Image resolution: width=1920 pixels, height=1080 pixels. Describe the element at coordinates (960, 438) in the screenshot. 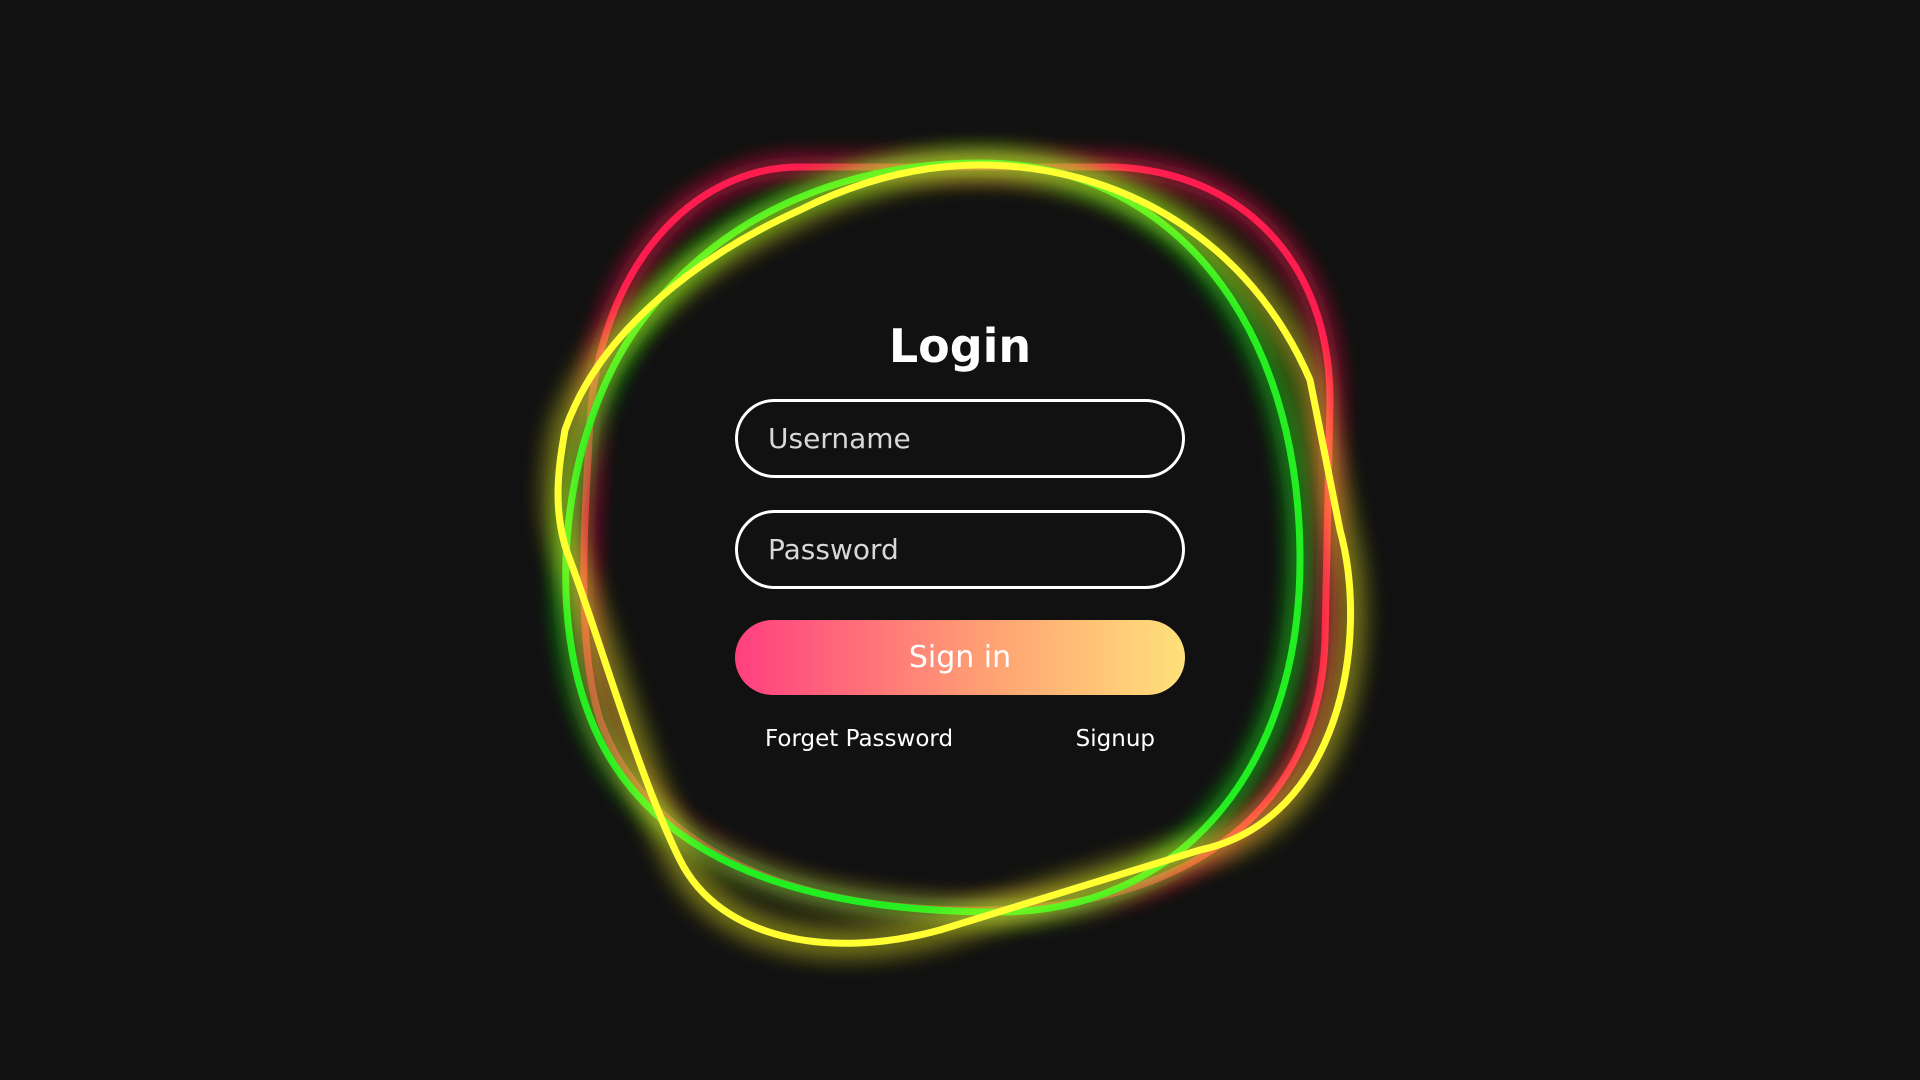

I see `username-input` at that location.